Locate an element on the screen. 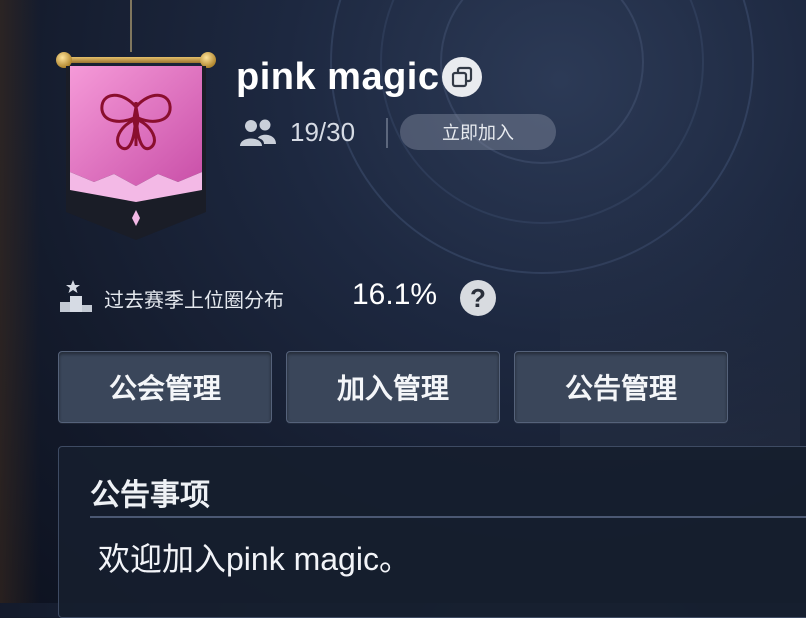 The image size is (806, 618). join-management-button: 加入管理 is located at coordinates (393, 387).